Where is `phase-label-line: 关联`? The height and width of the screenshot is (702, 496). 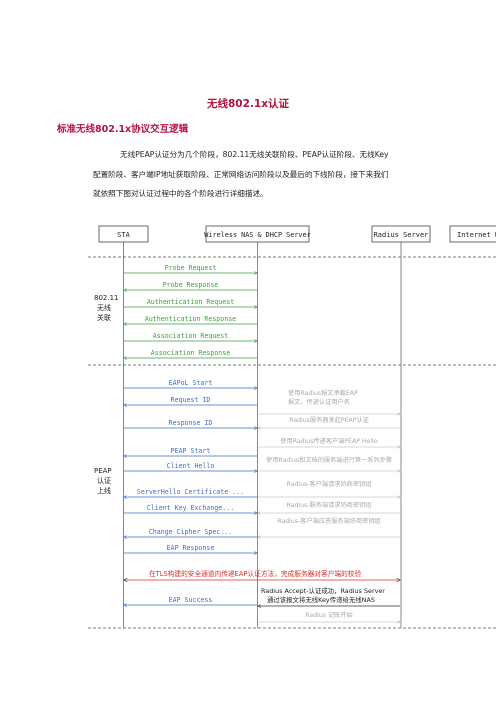 phase-label-line: 关联 is located at coordinates (104, 317).